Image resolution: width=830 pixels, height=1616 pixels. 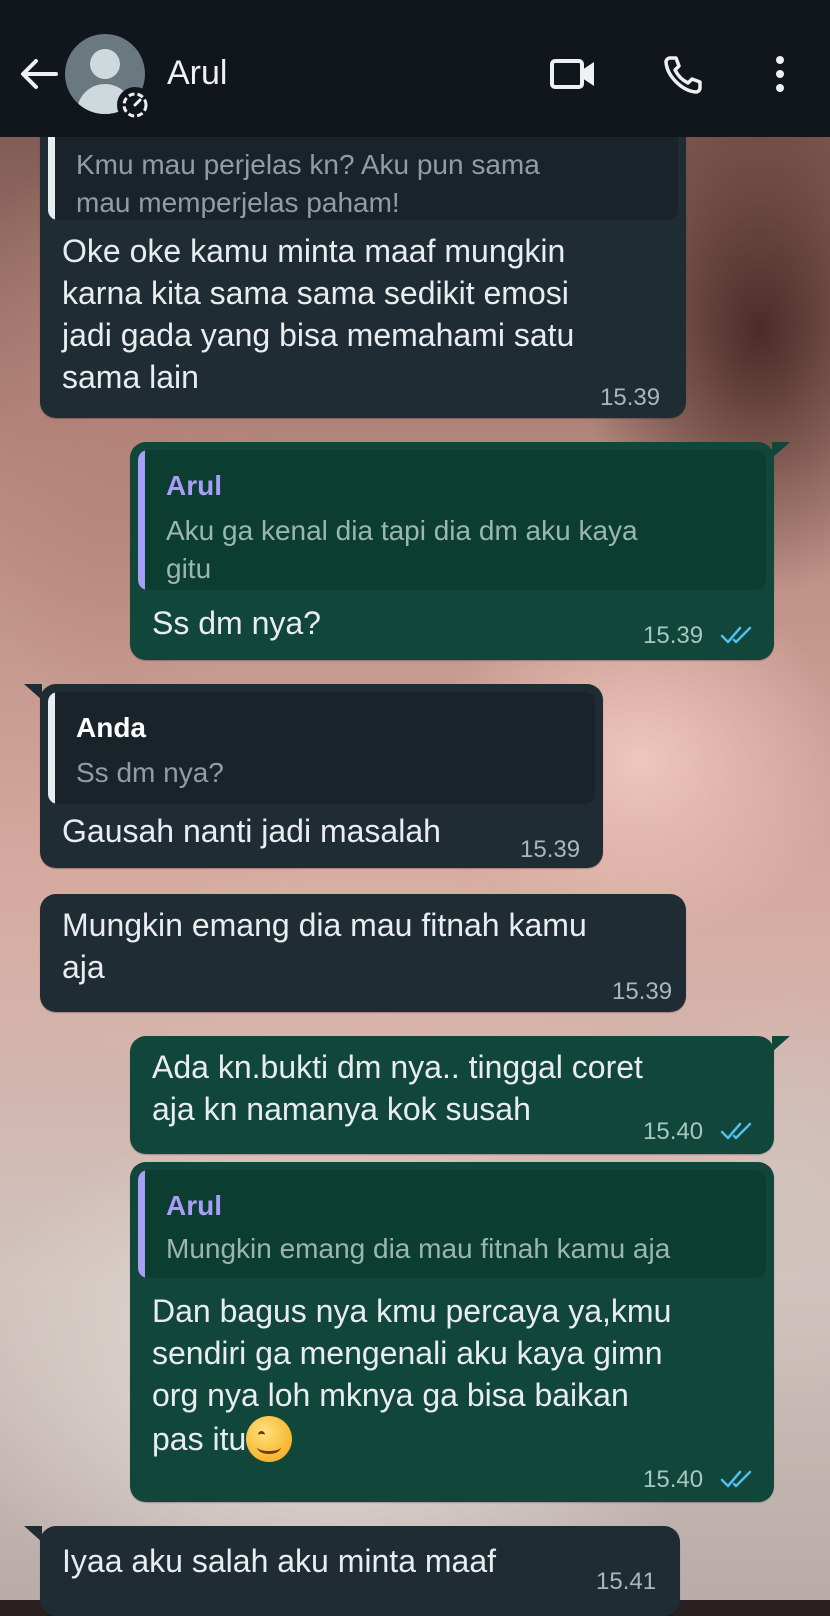 I want to click on quoted-text: Mungkin emang dia mau fitnah kamu aja, so click(x=418, y=1248).